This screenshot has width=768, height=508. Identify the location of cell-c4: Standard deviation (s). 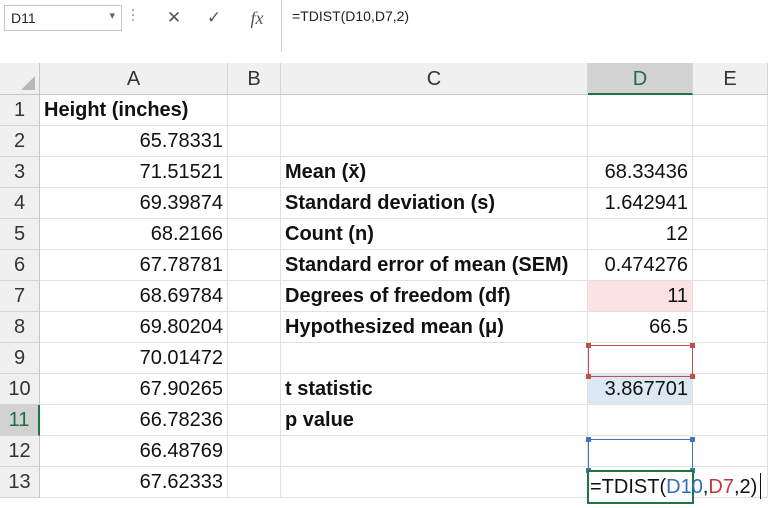
(434, 203).